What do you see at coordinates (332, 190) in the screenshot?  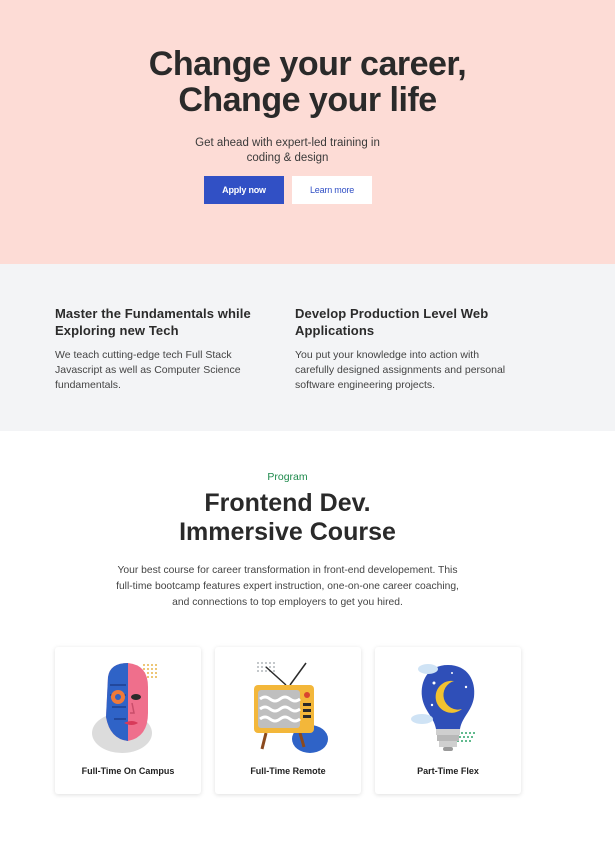 I see `learn-more-button: Learn more` at bounding box center [332, 190].